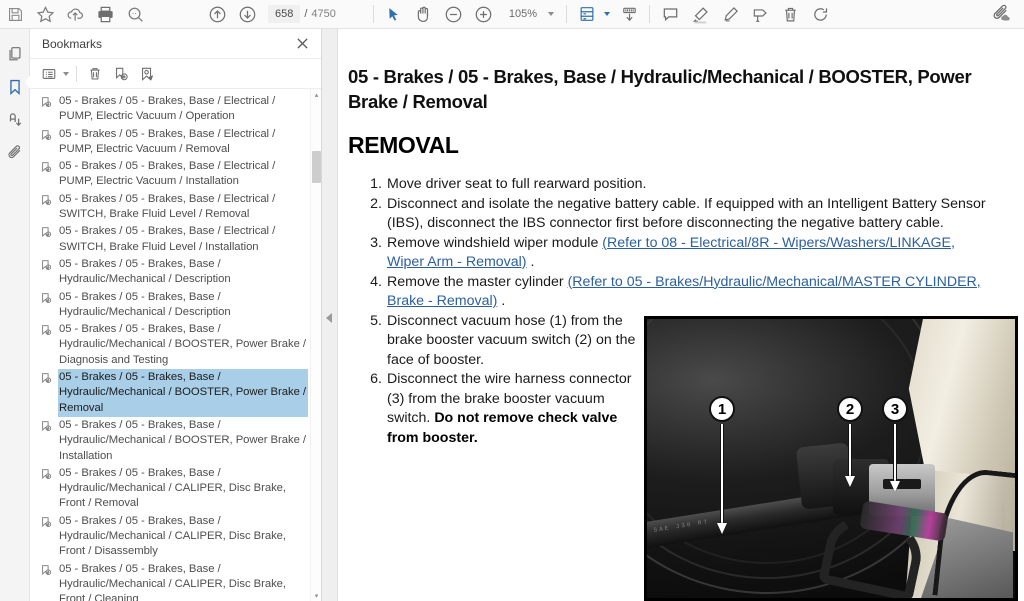 This screenshot has height=601, width=1024. I want to click on step-text: Remove windshield wiper module, so click(495, 242).